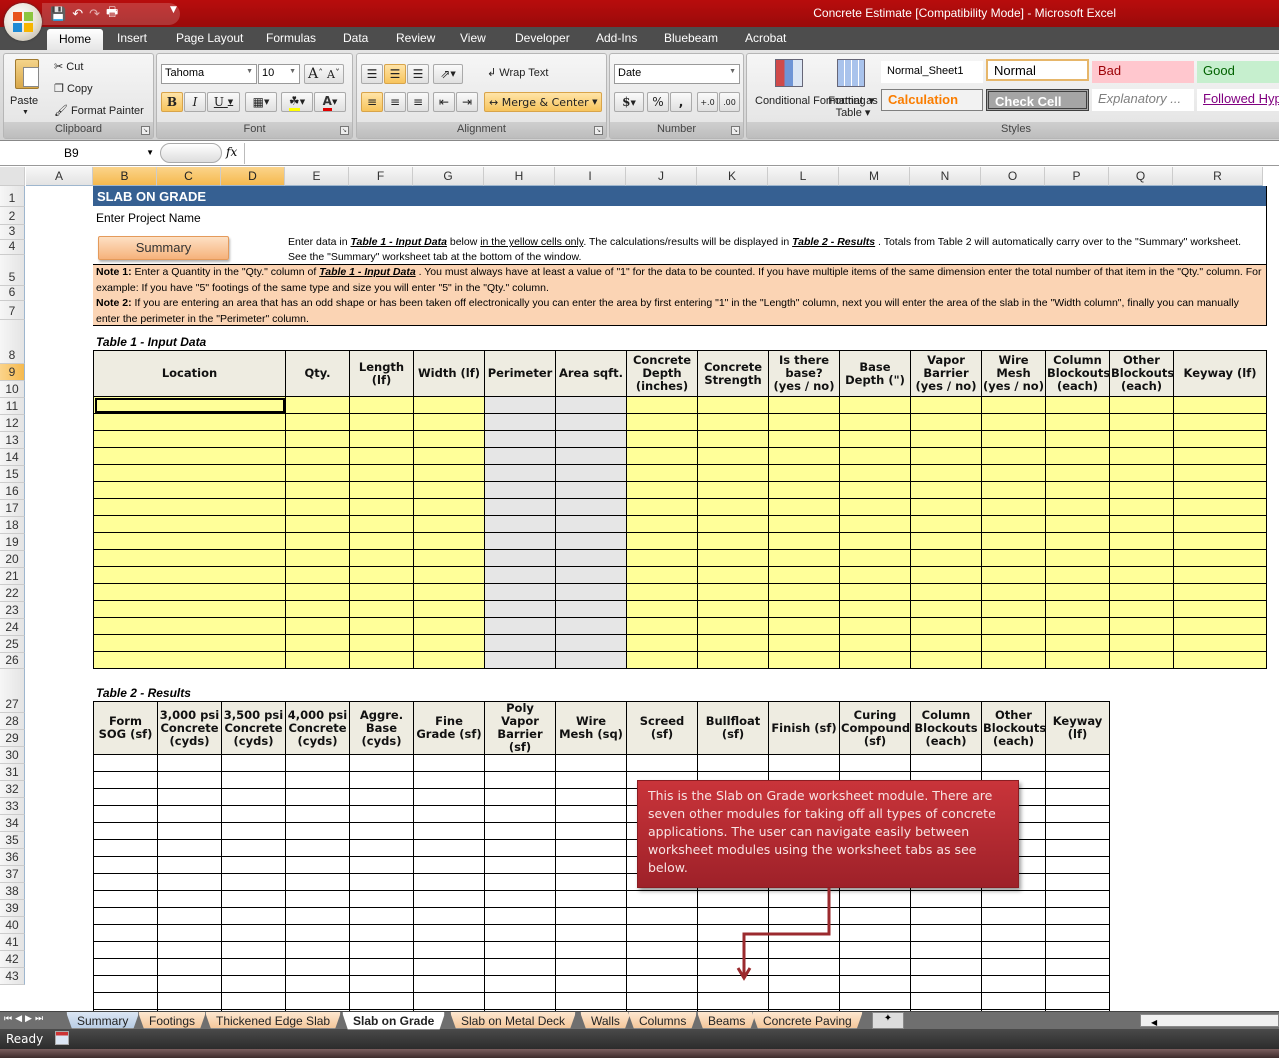 This screenshot has width=1279, height=1058. What do you see at coordinates (467, 102) in the screenshot?
I see `increase-indent-button: ⇥` at bounding box center [467, 102].